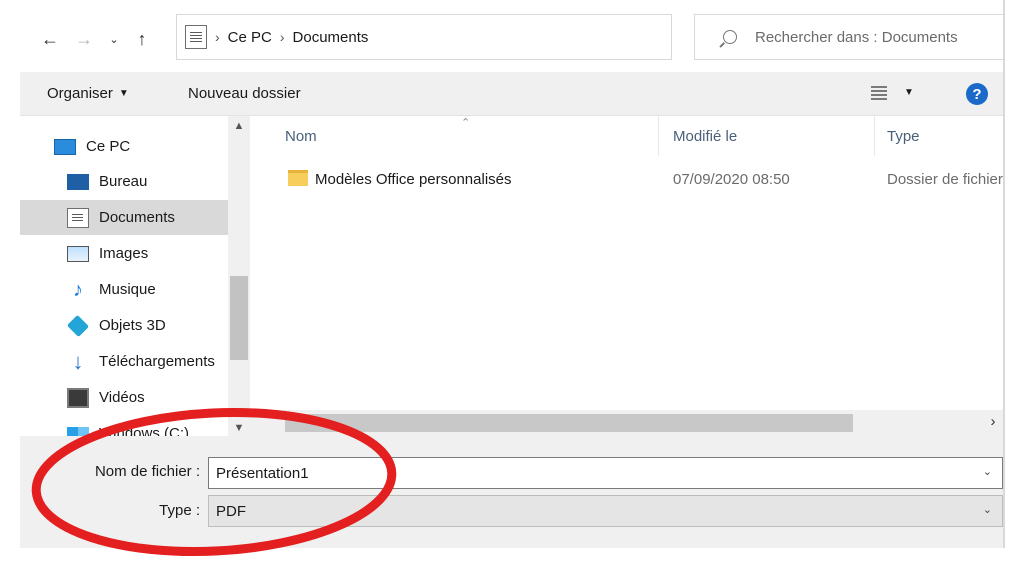 The height and width of the screenshot is (563, 1029). I want to click on horizontal-scrollbar-thumb, so click(569, 423).